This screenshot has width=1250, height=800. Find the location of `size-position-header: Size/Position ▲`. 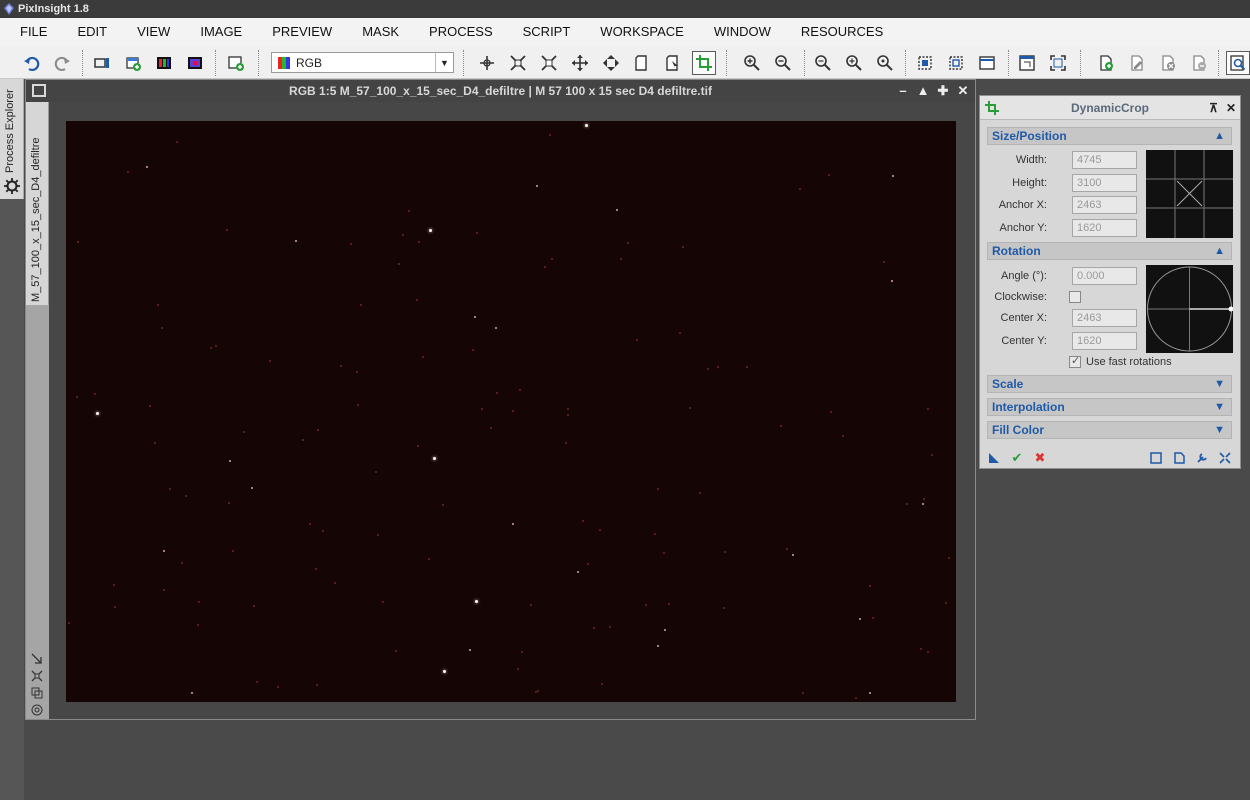

size-position-header: Size/Position ▲ is located at coordinates (1109, 136).